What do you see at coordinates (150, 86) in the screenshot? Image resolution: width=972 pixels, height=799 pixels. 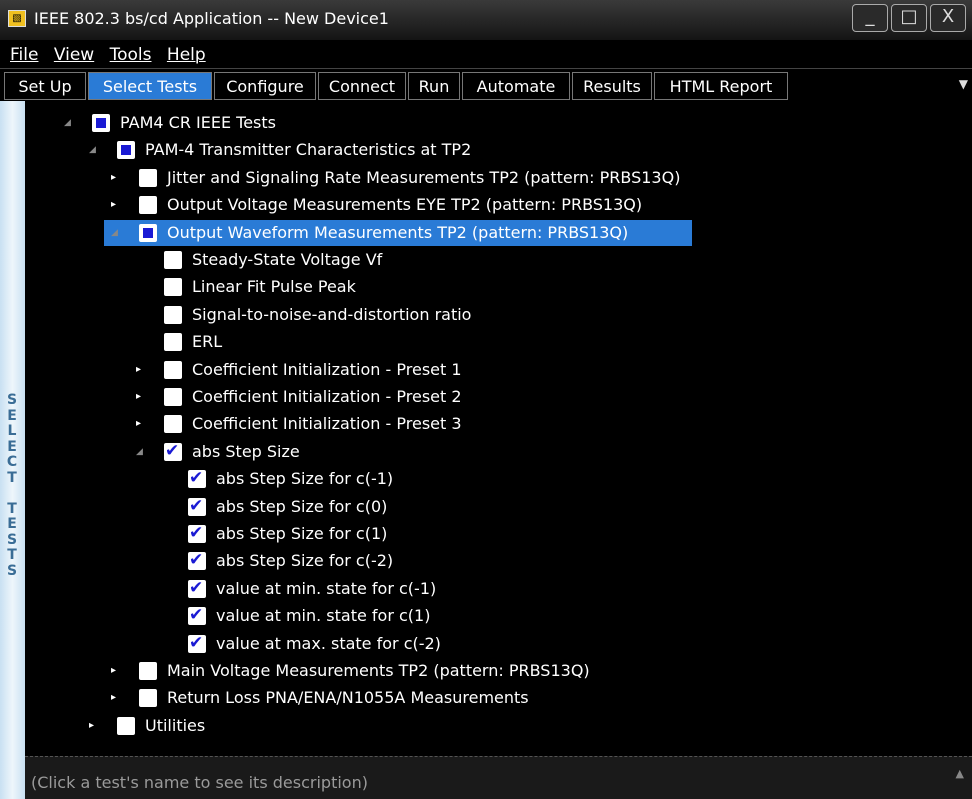 I see `tab-select-tests: Select Tests` at bounding box center [150, 86].